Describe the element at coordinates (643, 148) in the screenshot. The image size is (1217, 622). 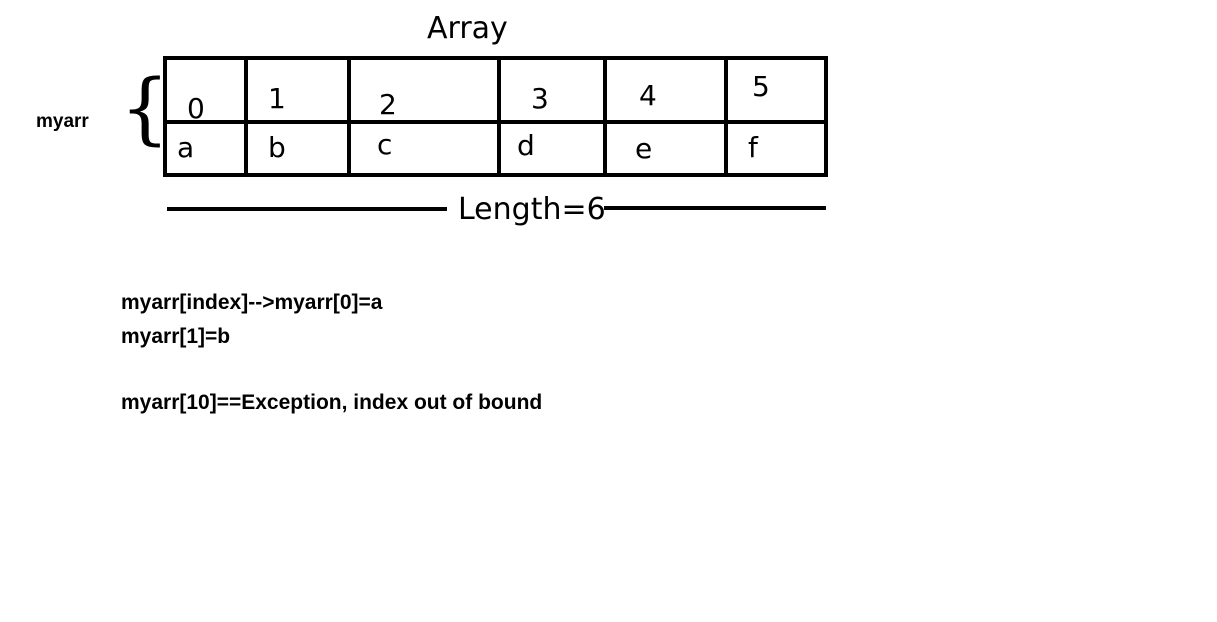
I see `cell-value-4: e` at that location.